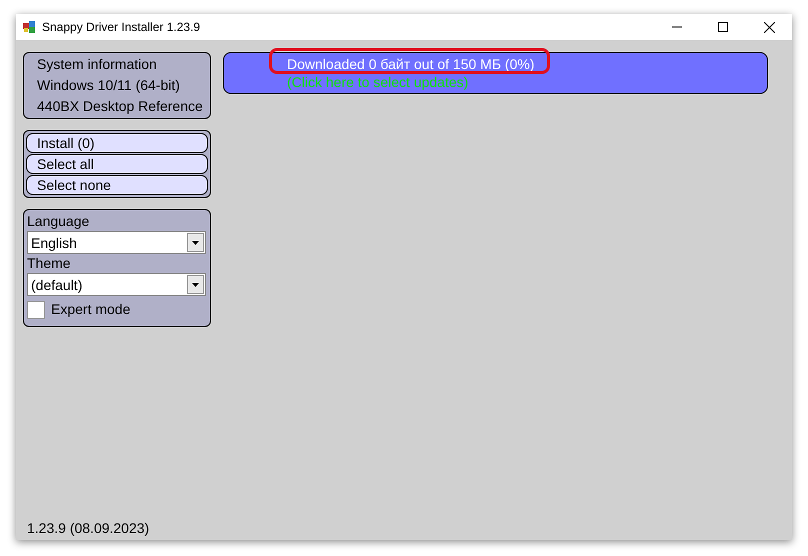  Describe the element at coordinates (117, 164) in the screenshot. I see `action-button: Select all` at that location.